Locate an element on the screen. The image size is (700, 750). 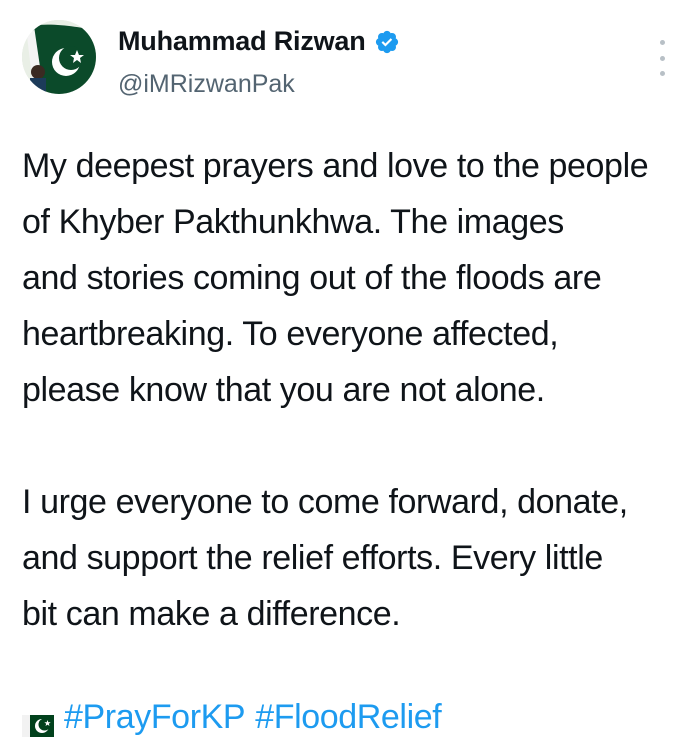
profile-avatar is located at coordinates (59, 57).